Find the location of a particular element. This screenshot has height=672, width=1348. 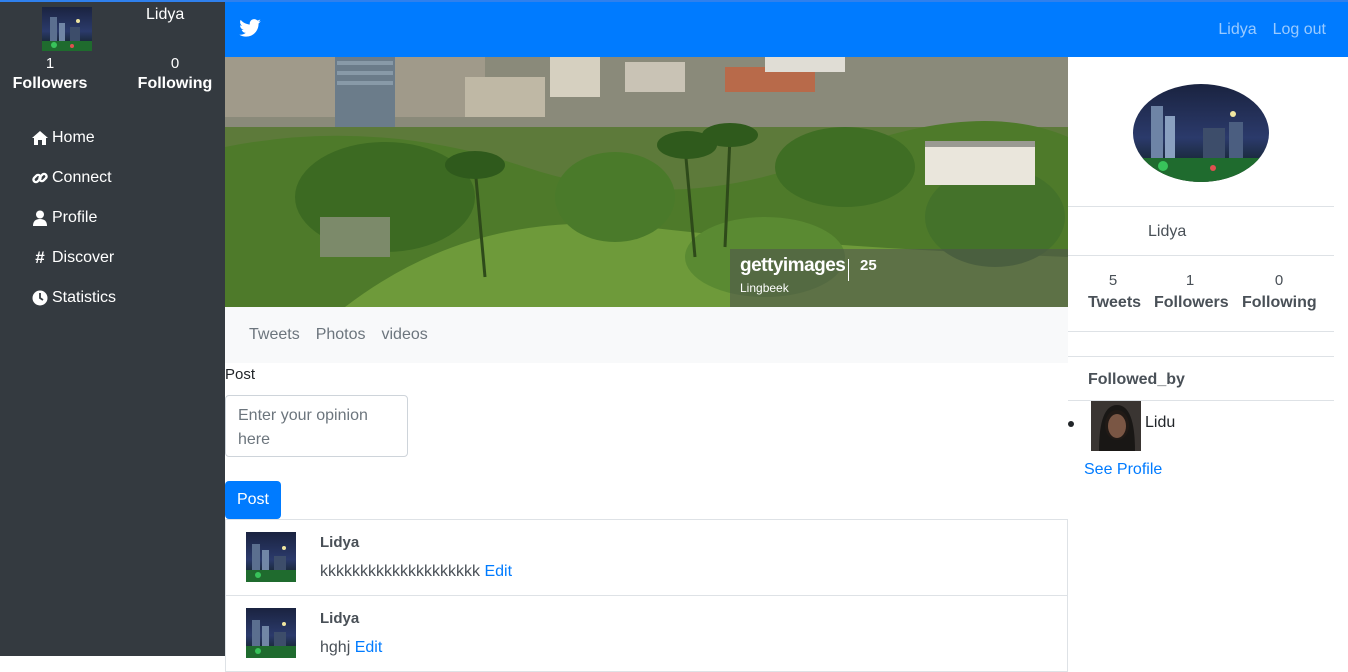

follower-name: Lidu is located at coordinates (1160, 423).